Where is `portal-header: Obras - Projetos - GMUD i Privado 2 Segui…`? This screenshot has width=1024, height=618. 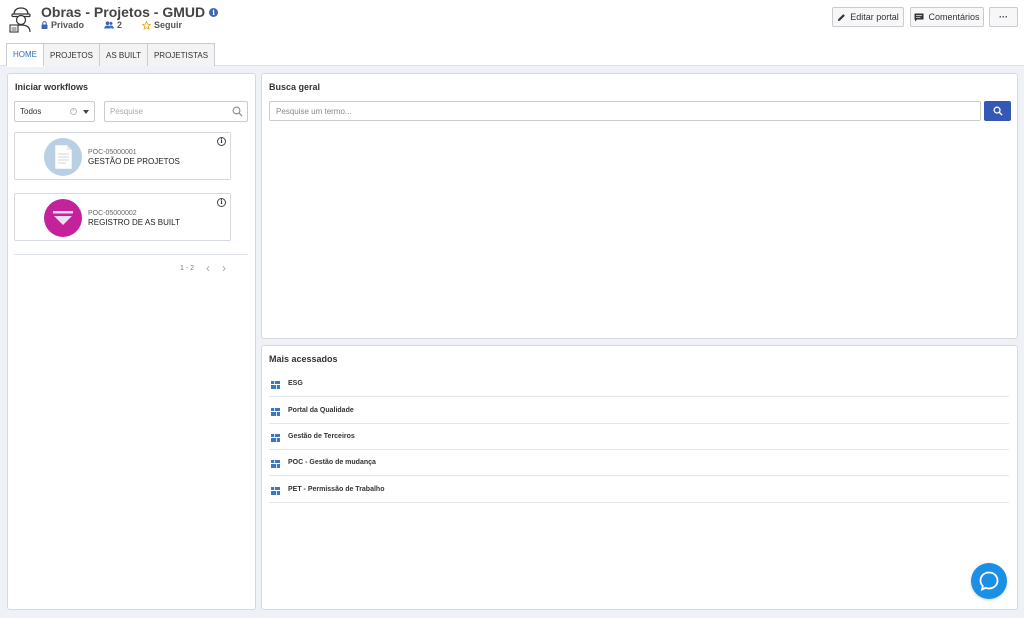
portal-header: Obras - Projetos - GMUD i Privado 2 Segui… is located at coordinates (512, 33).